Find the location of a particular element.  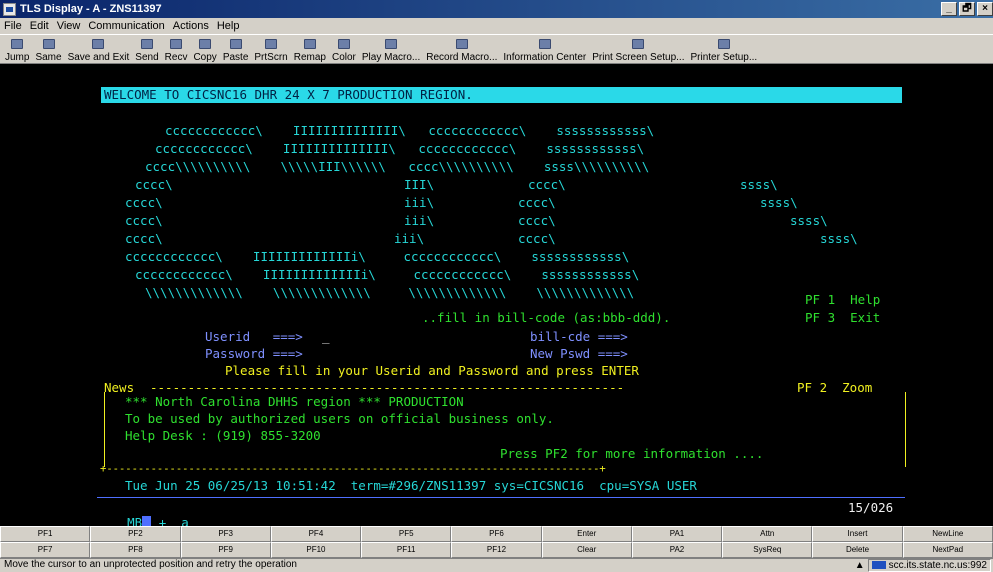

key-pf12-button: PF12 is located at coordinates (496, 550).